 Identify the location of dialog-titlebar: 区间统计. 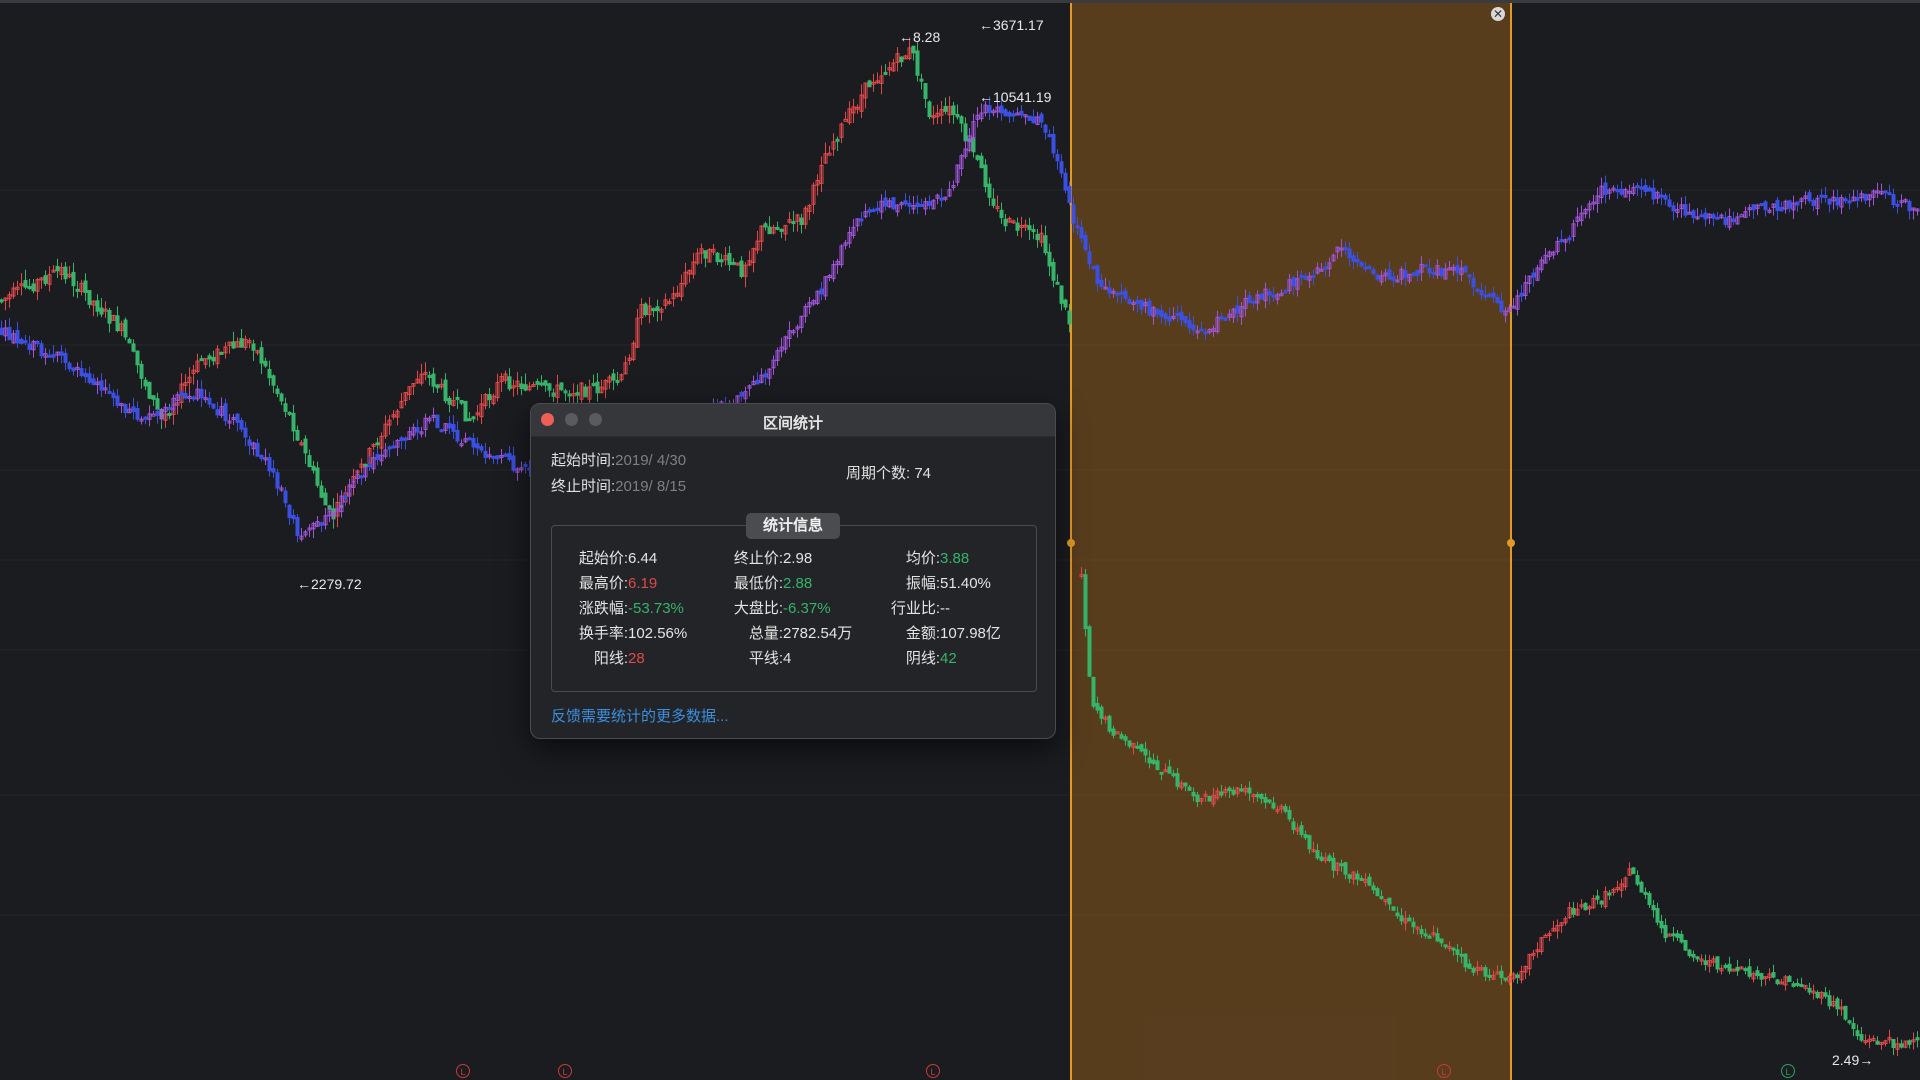
(793, 420).